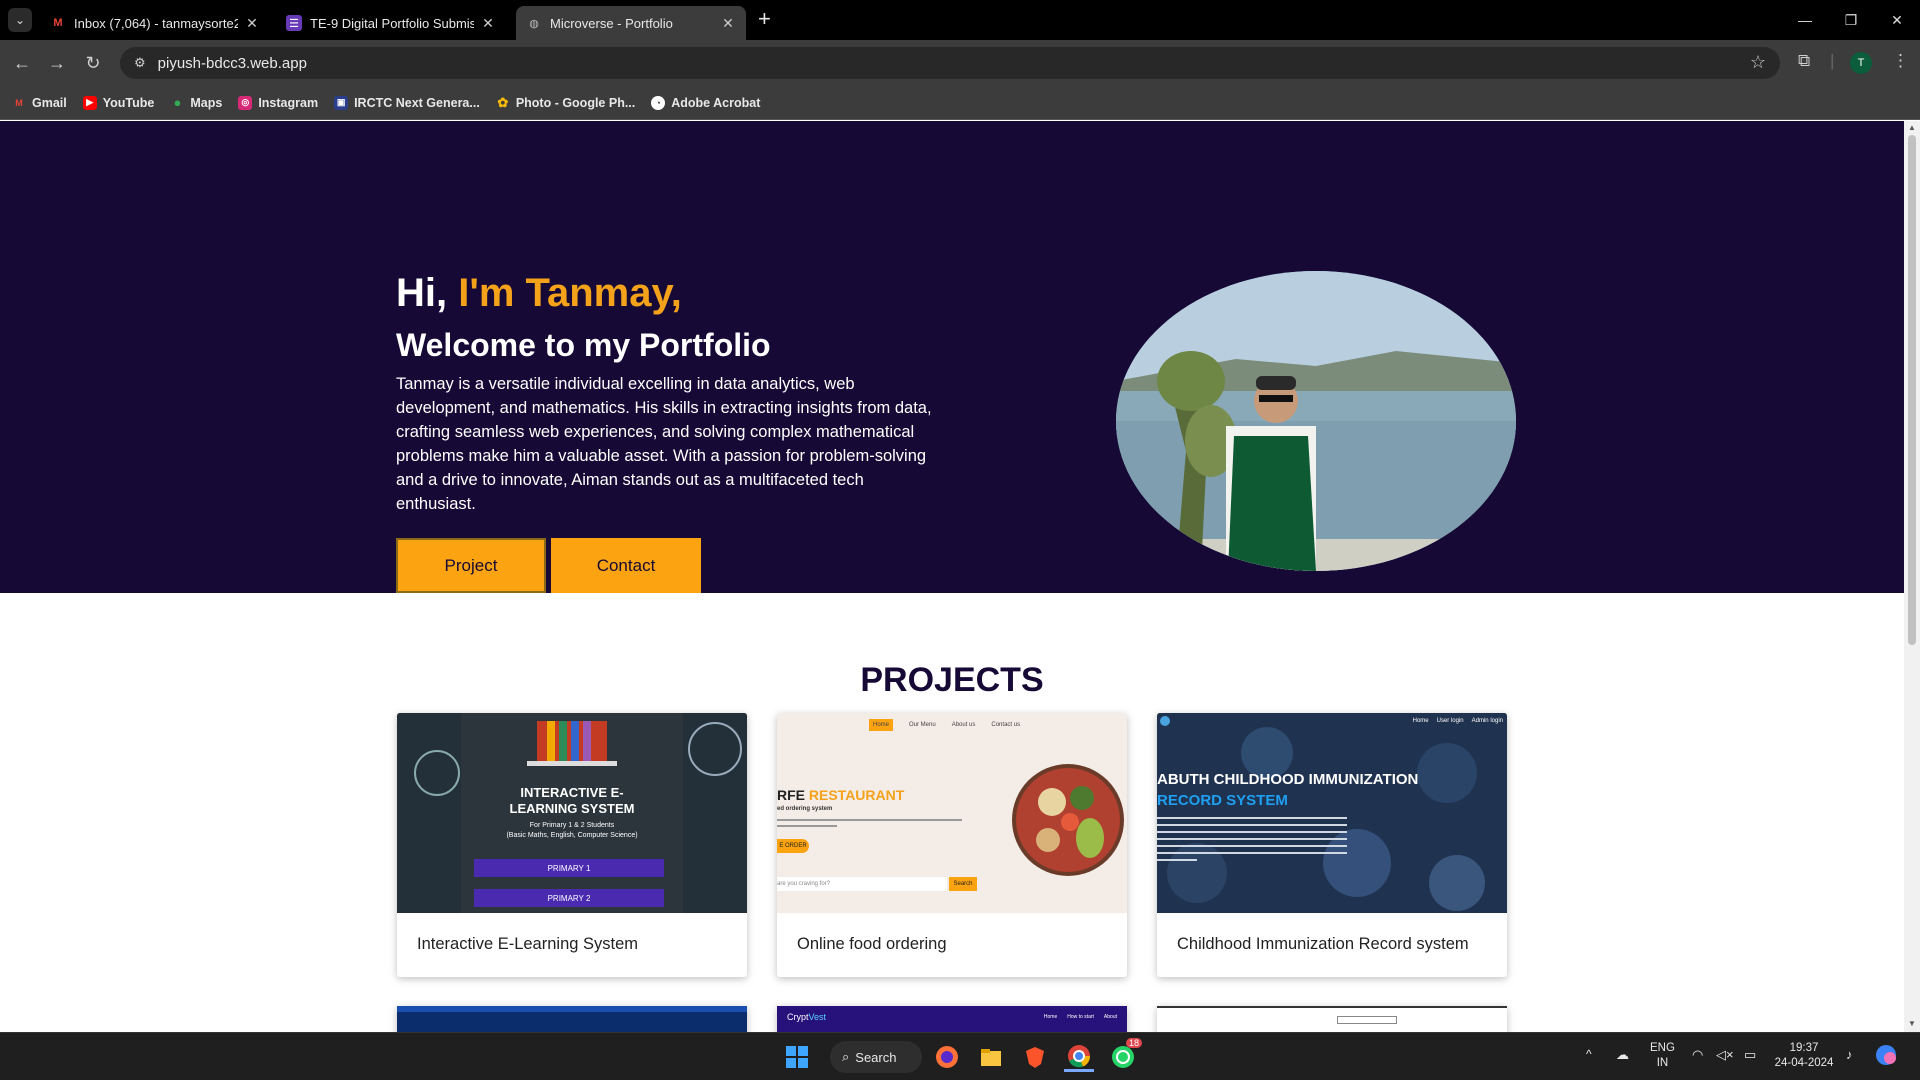 Image resolution: width=1920 pixels, height=1080 pixels. What do you see at coordinates (20, 20) in the screenshot?
I see `tab-search-button: ⌄` at bounding box center [20, 20].